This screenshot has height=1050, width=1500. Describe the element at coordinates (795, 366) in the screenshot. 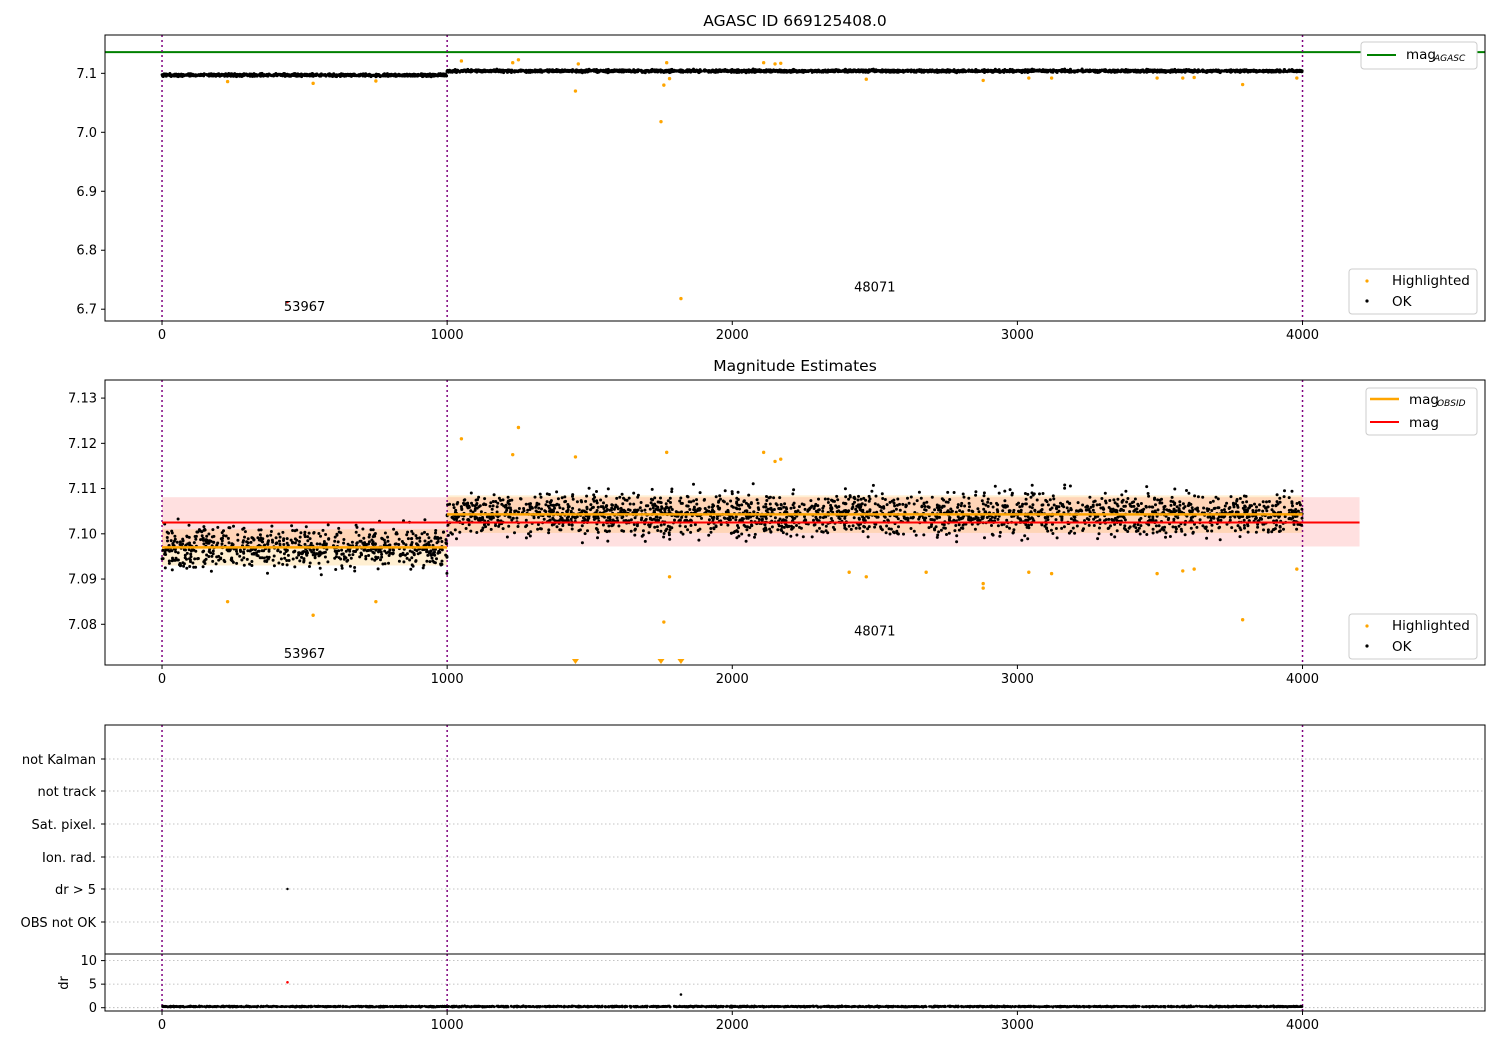

I see `panel-title: Magnitude Estimates` at that location.